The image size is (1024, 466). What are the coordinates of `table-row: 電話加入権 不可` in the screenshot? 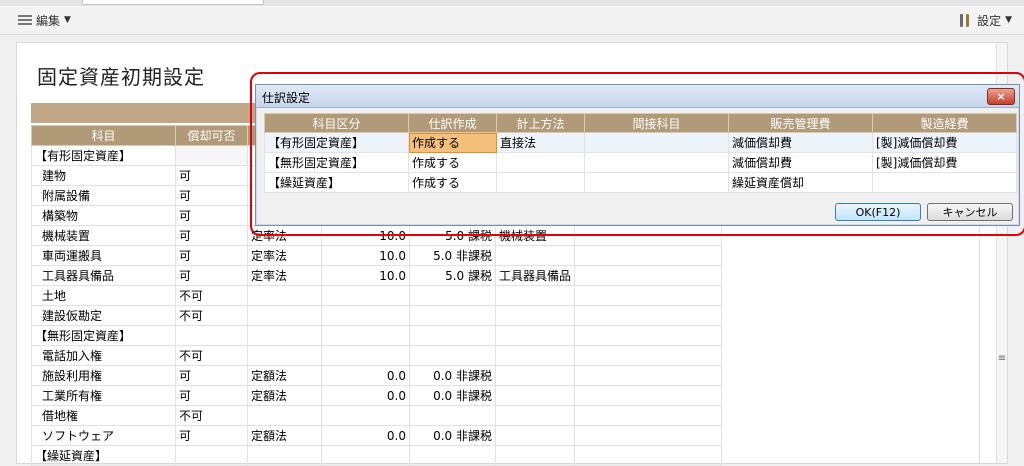 It's located at (377, 355).